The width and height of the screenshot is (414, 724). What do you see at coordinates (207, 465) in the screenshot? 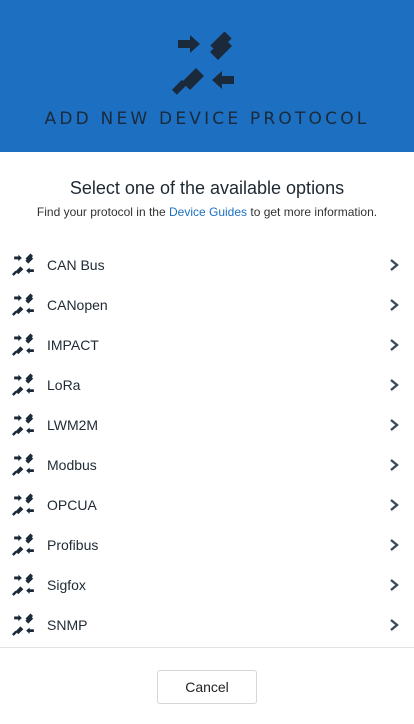
I see `protocol-item-modbus: Modbus` at bounding box center [207, 465].